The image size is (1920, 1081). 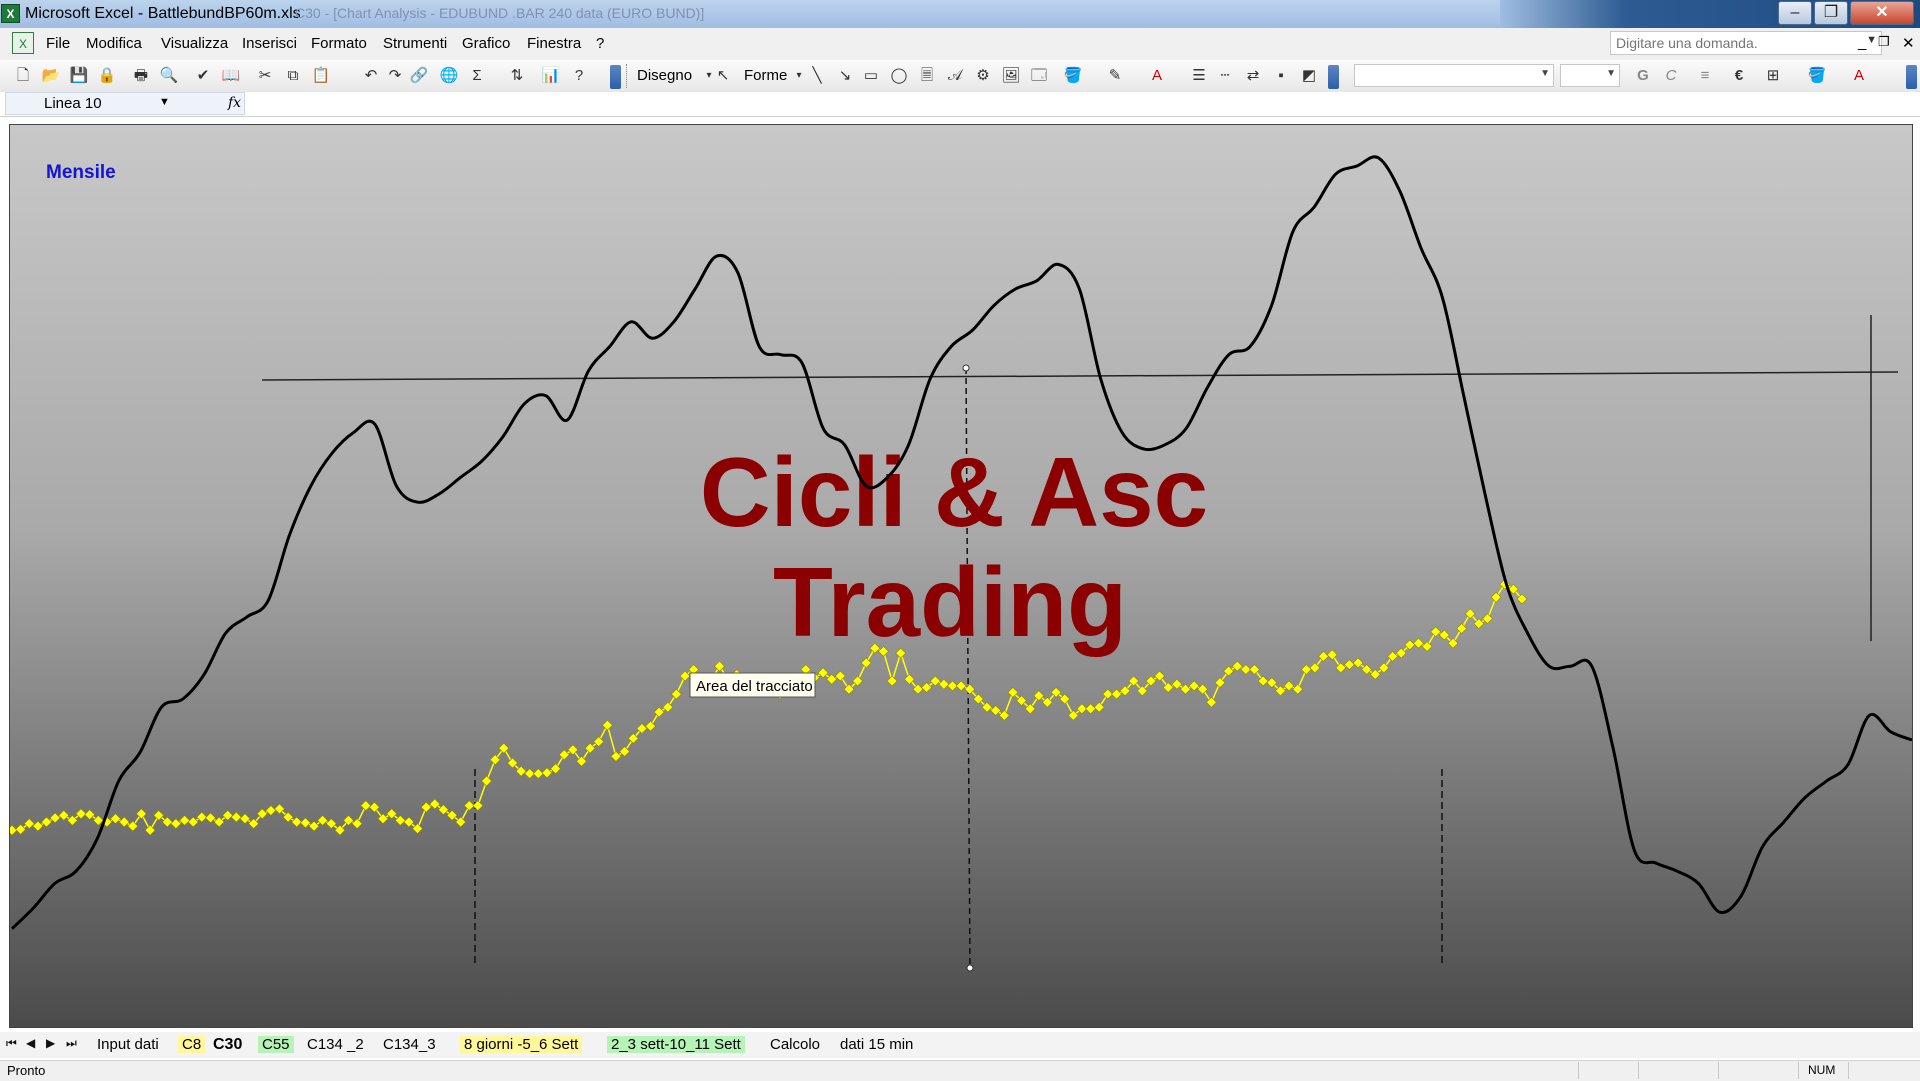 What do you see at coordinates (23, 76) in the screenshot?
I see `new-icon: 🗋` at bounding box center [23, 76].